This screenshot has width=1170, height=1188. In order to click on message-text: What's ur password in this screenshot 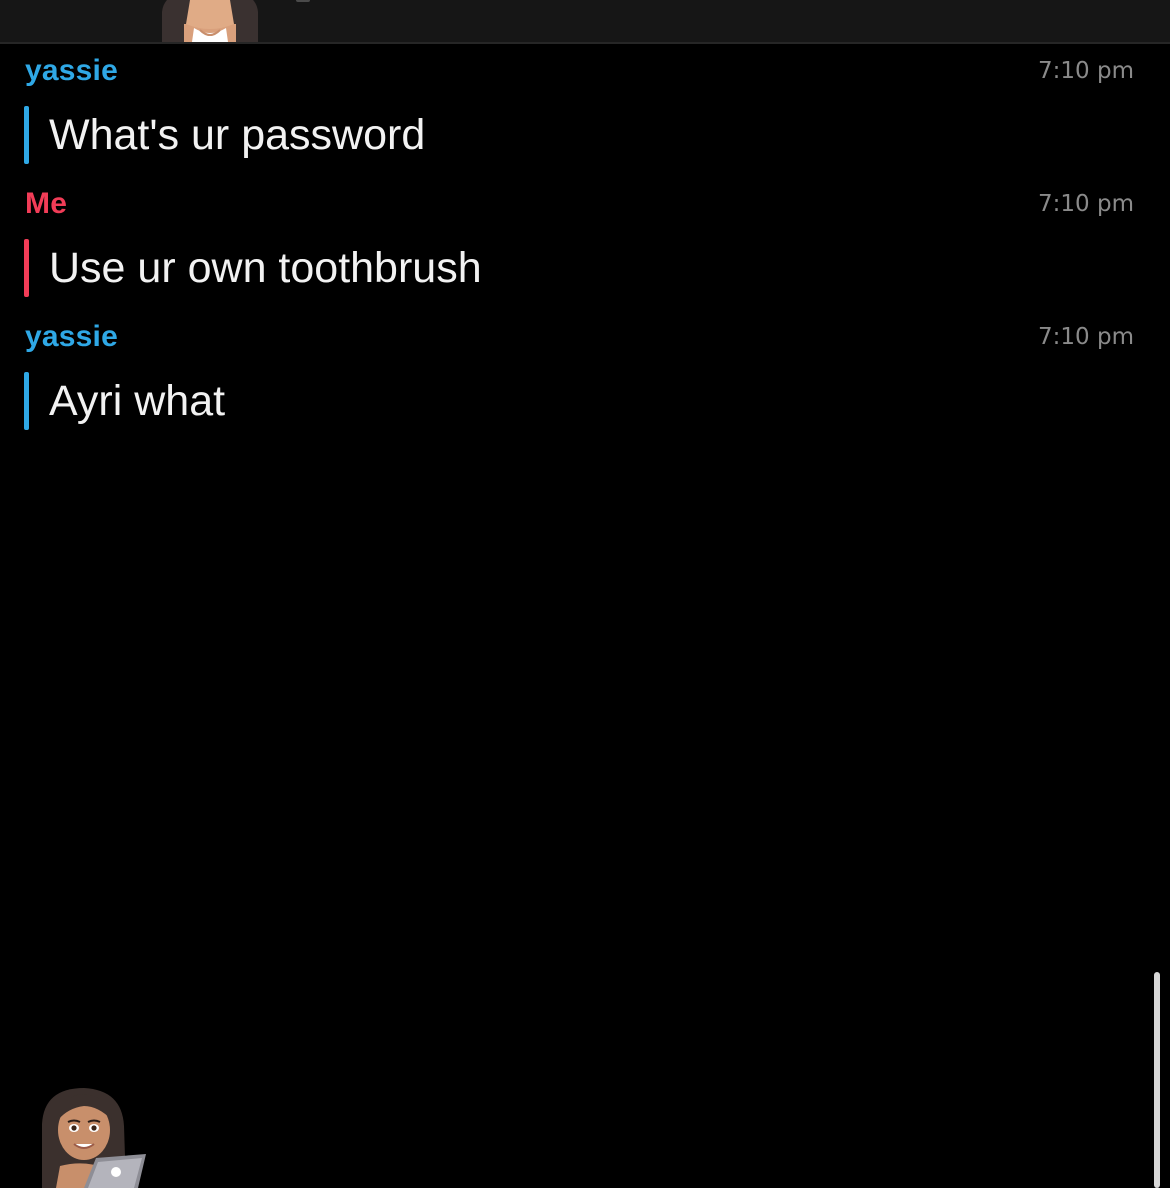, I will do `click(237, 135)`.